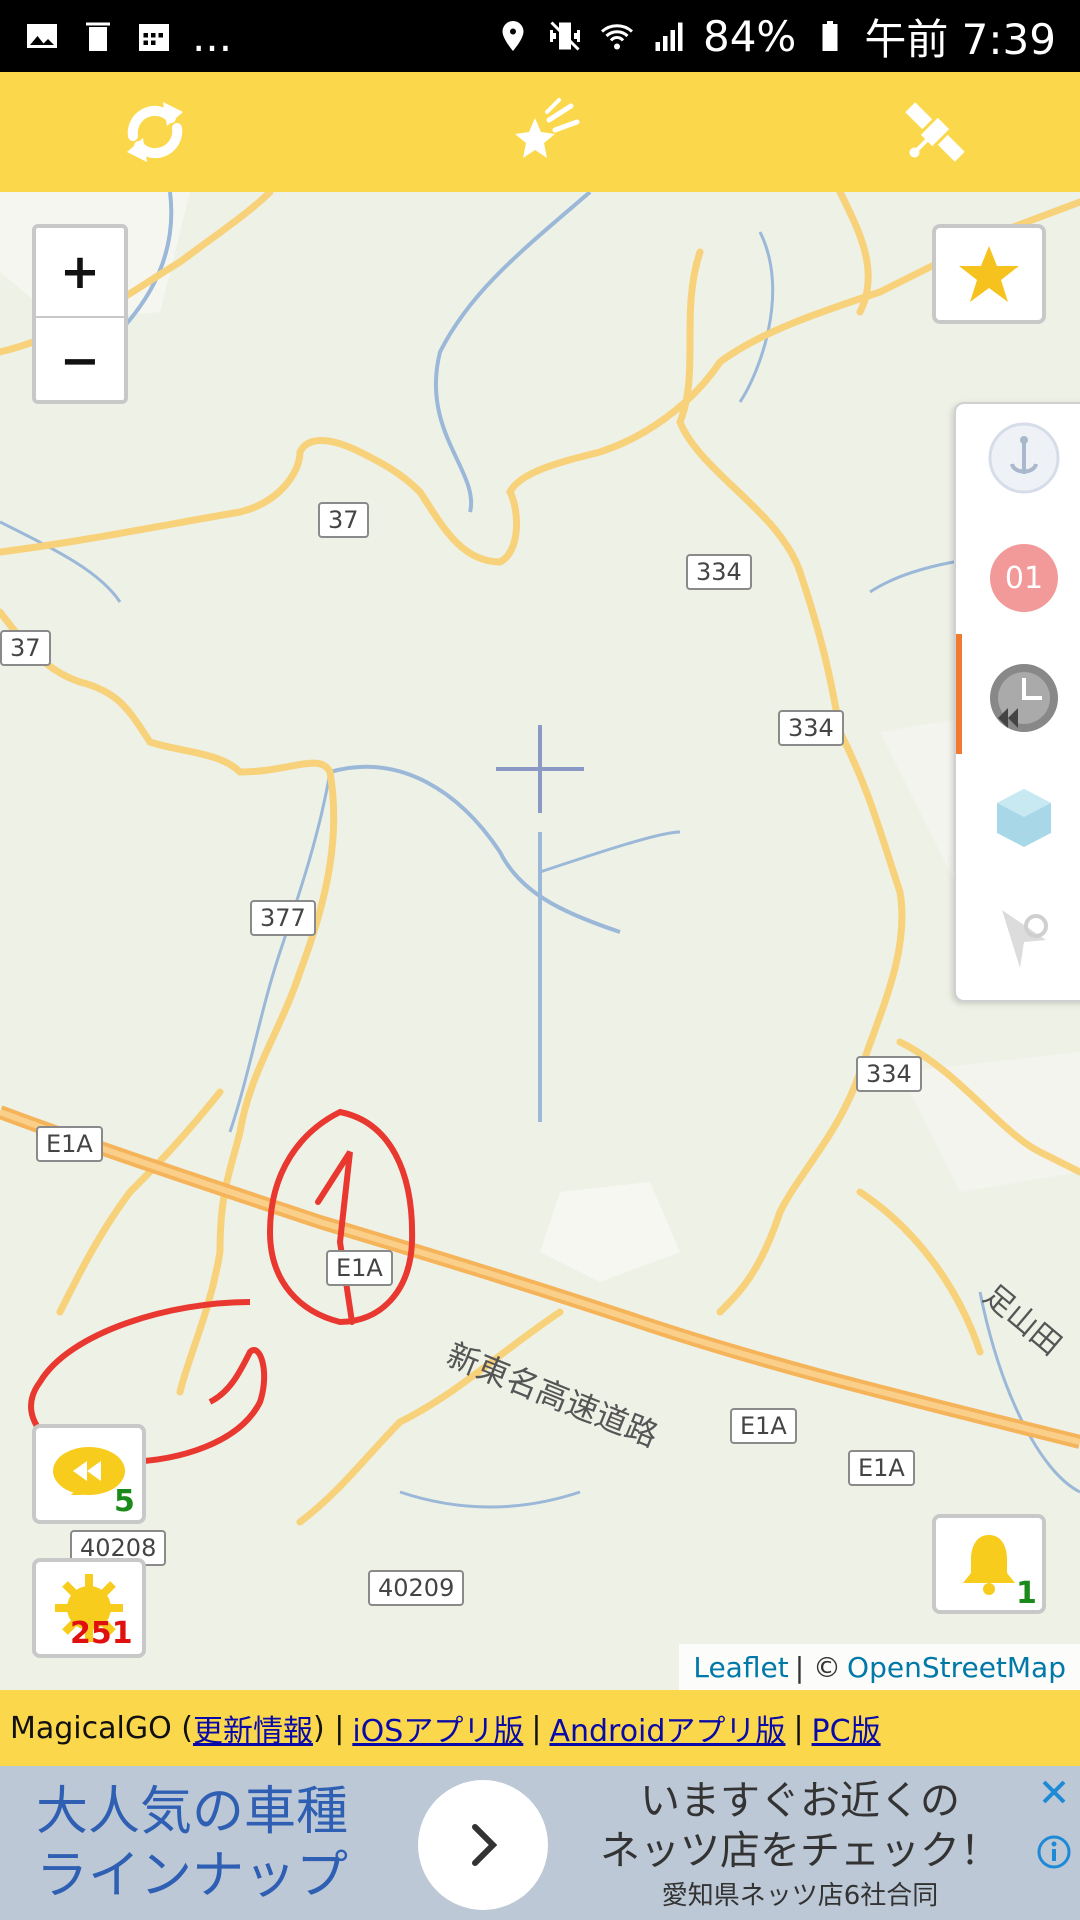 Image resolution: width=1080 pixels, height=1920 pixels. I want to click on history-button: 5, so click(89, 1474).